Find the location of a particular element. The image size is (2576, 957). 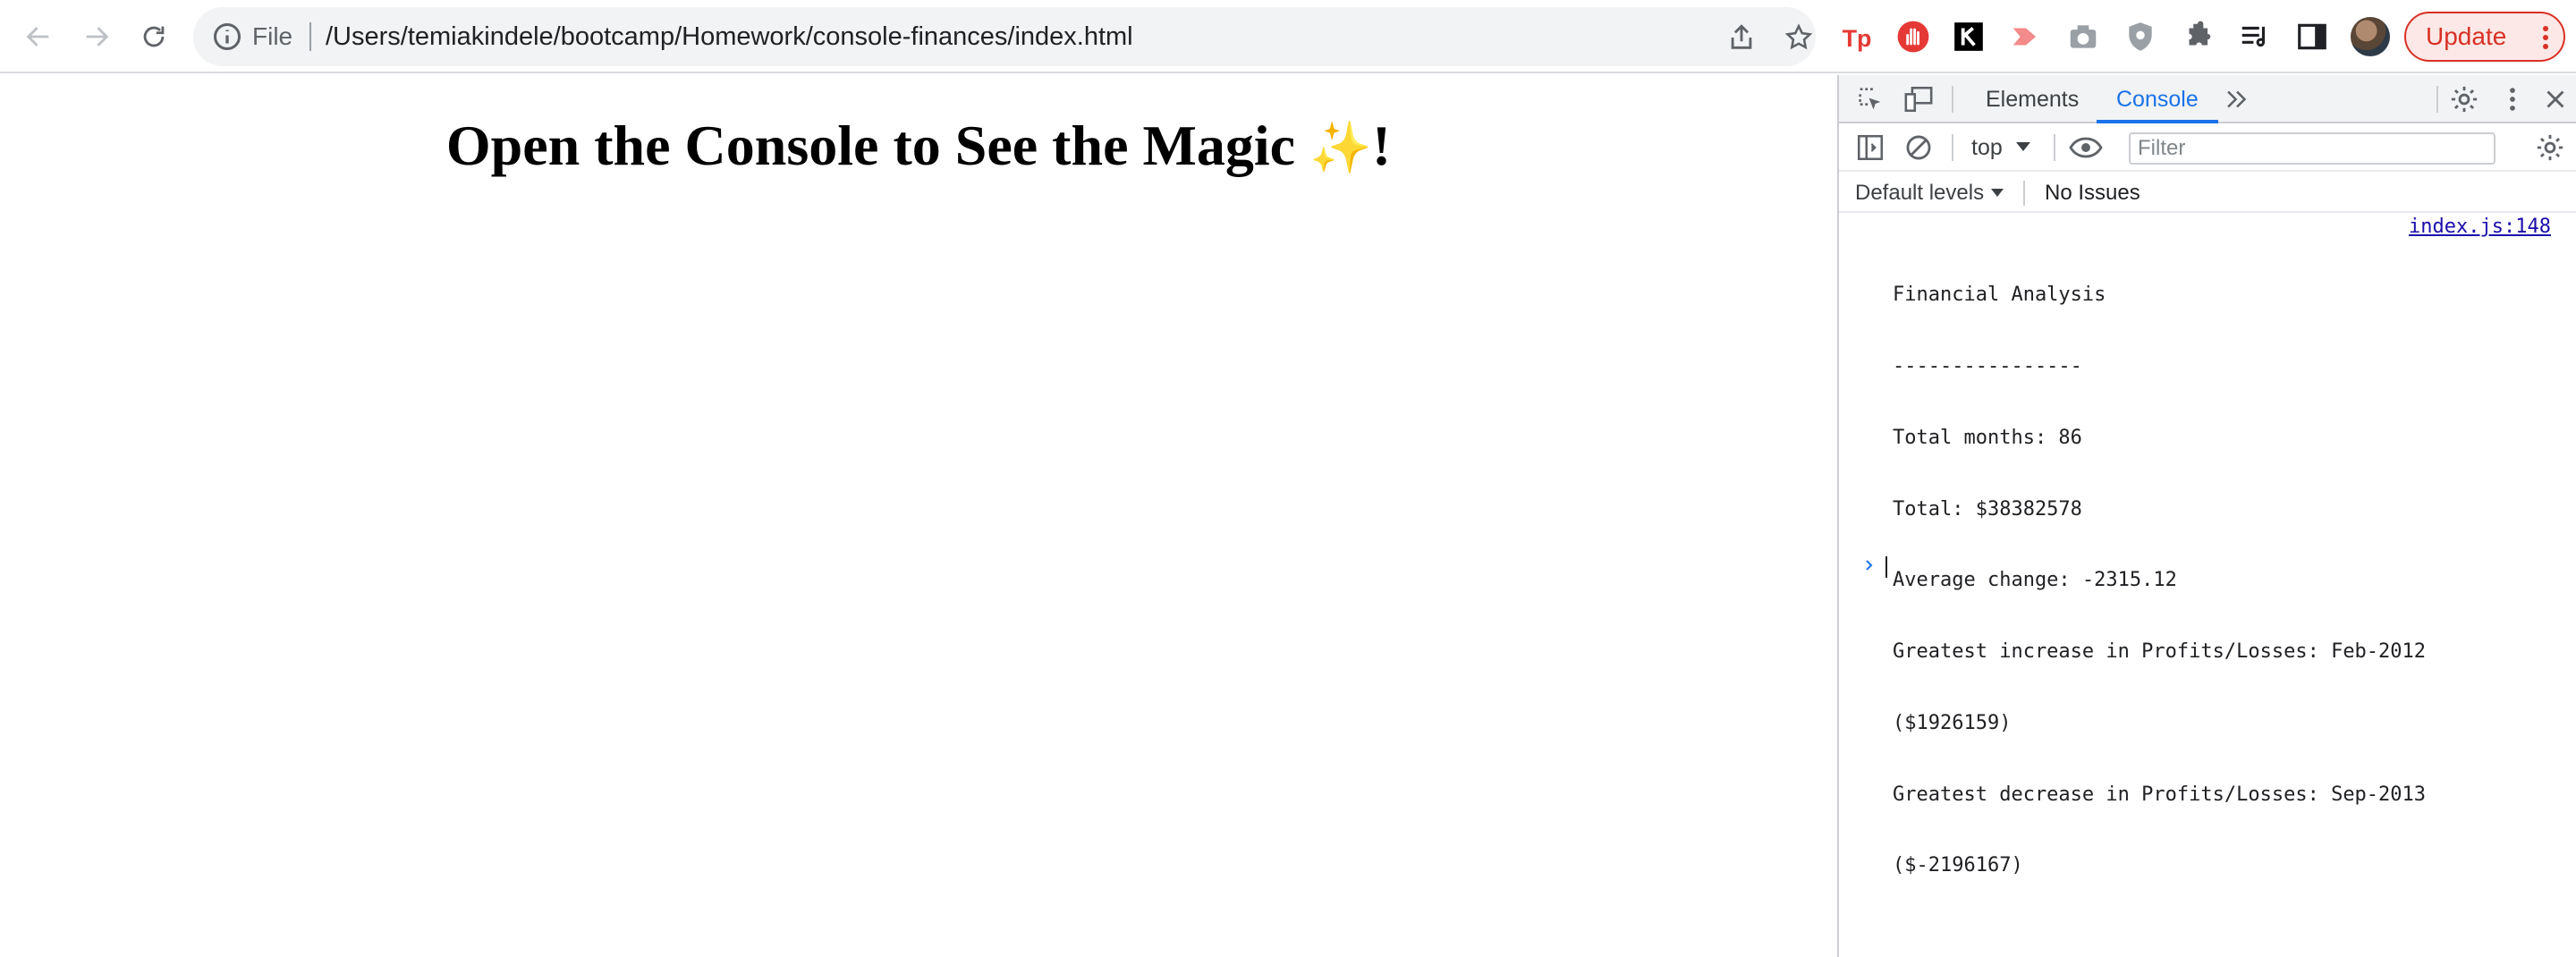

arrow-left-icon is located at coordinates (37, 37).